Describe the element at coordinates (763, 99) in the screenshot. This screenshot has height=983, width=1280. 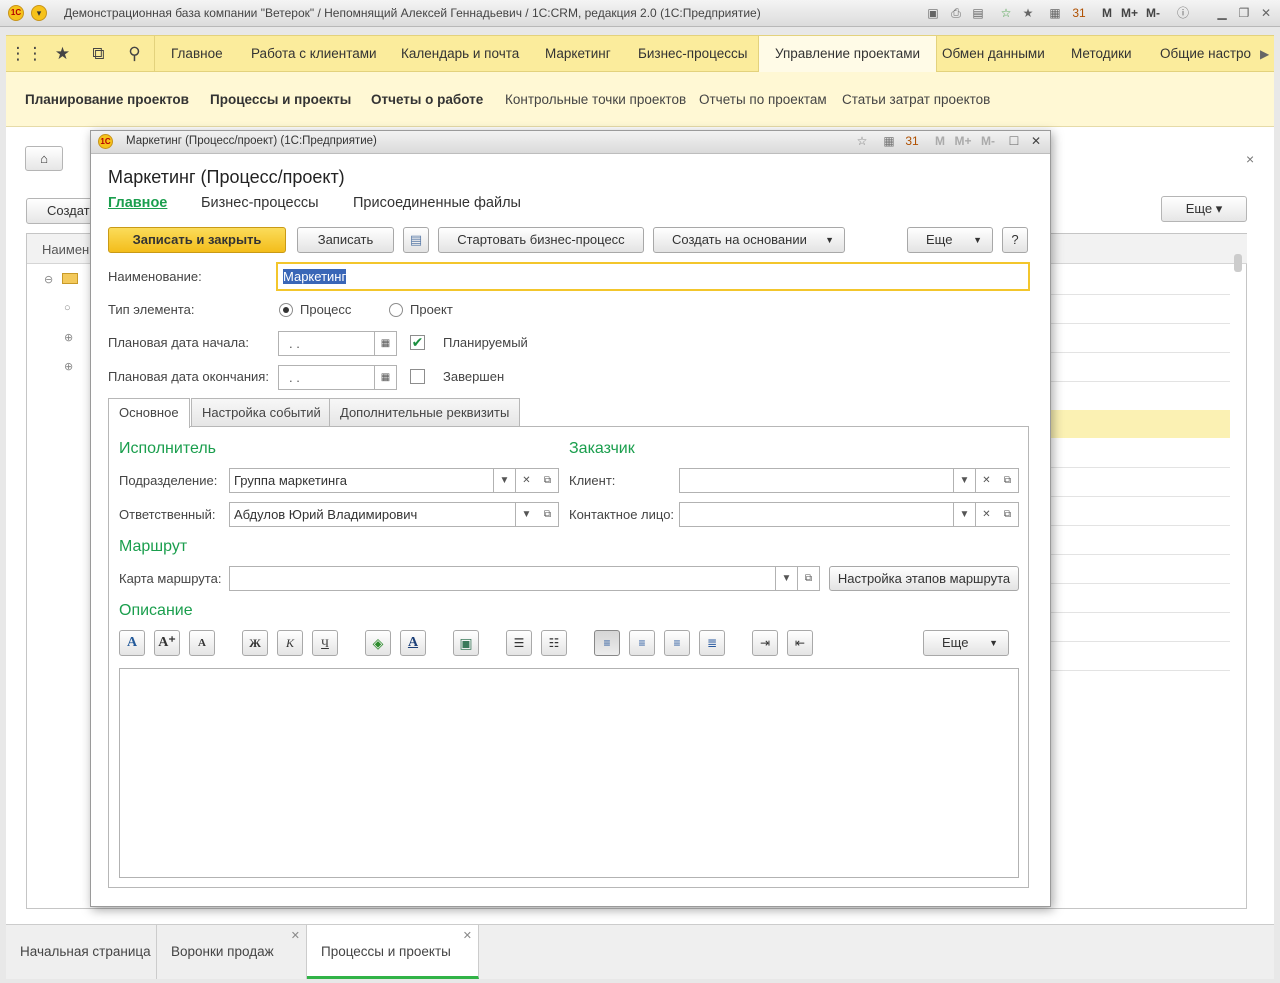
I see `sub-reports-projects: Отчеты по проектам` at that location.